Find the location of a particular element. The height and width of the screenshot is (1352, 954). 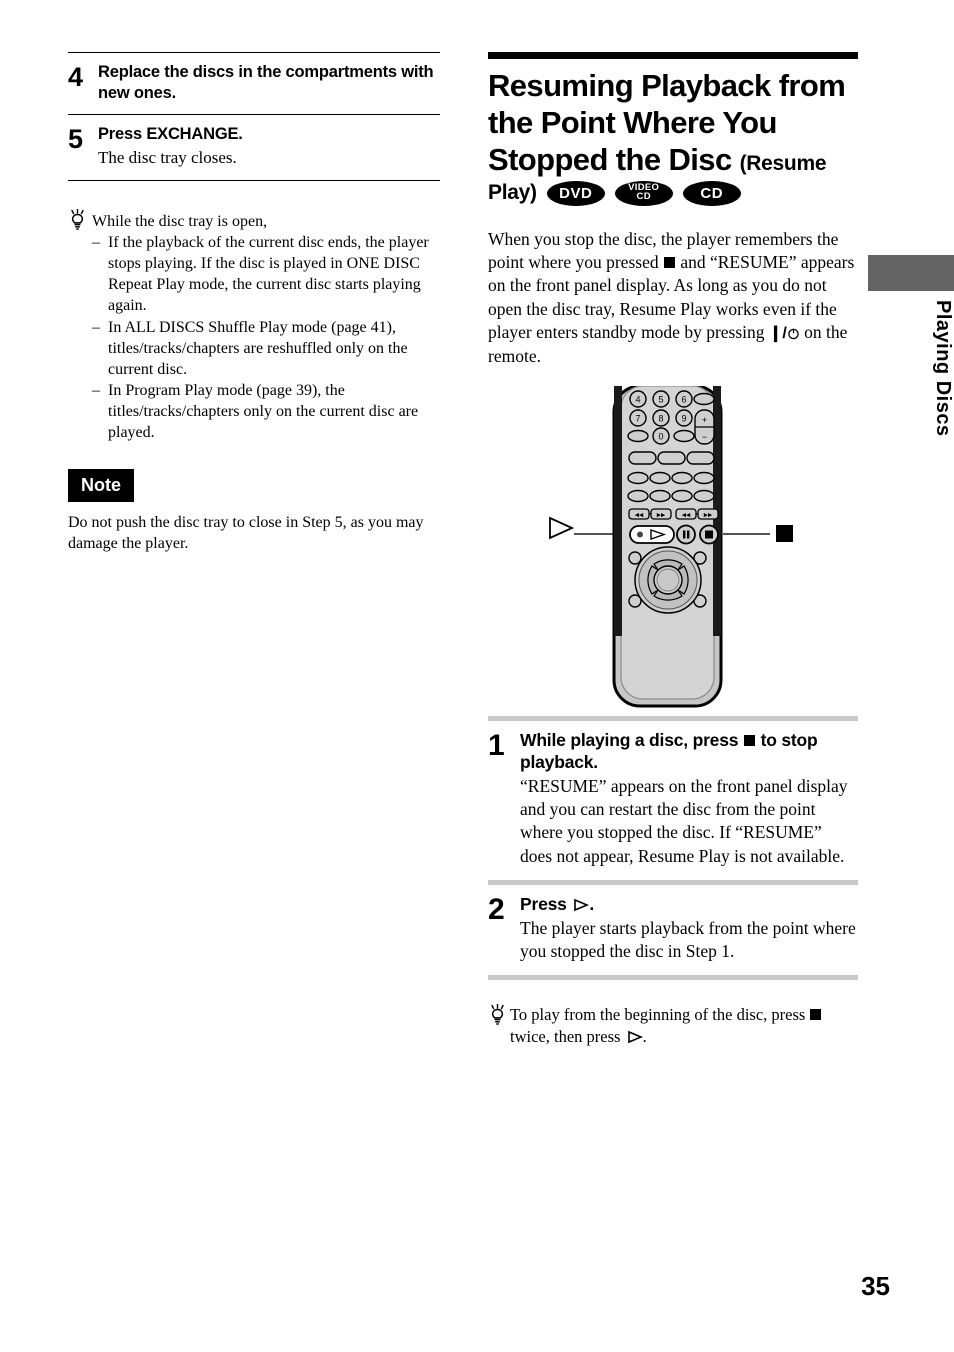

rstep-title-part-1: Press is located at coordinates (546, 903).